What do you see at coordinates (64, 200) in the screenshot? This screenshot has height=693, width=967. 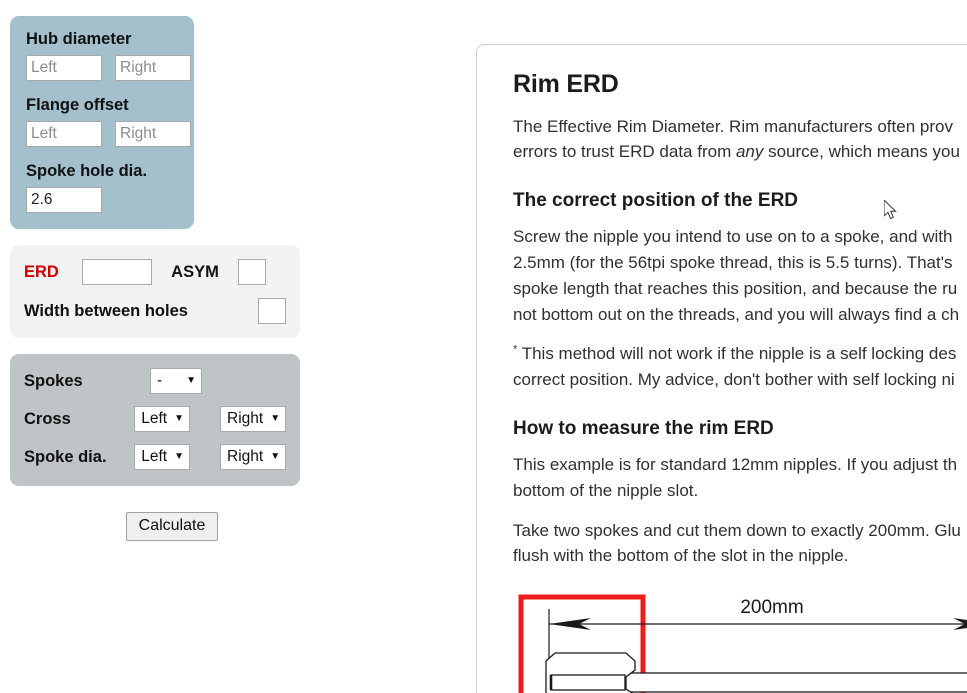 I see `spoke-hole-dia-input` at bounding box center [64, 200].